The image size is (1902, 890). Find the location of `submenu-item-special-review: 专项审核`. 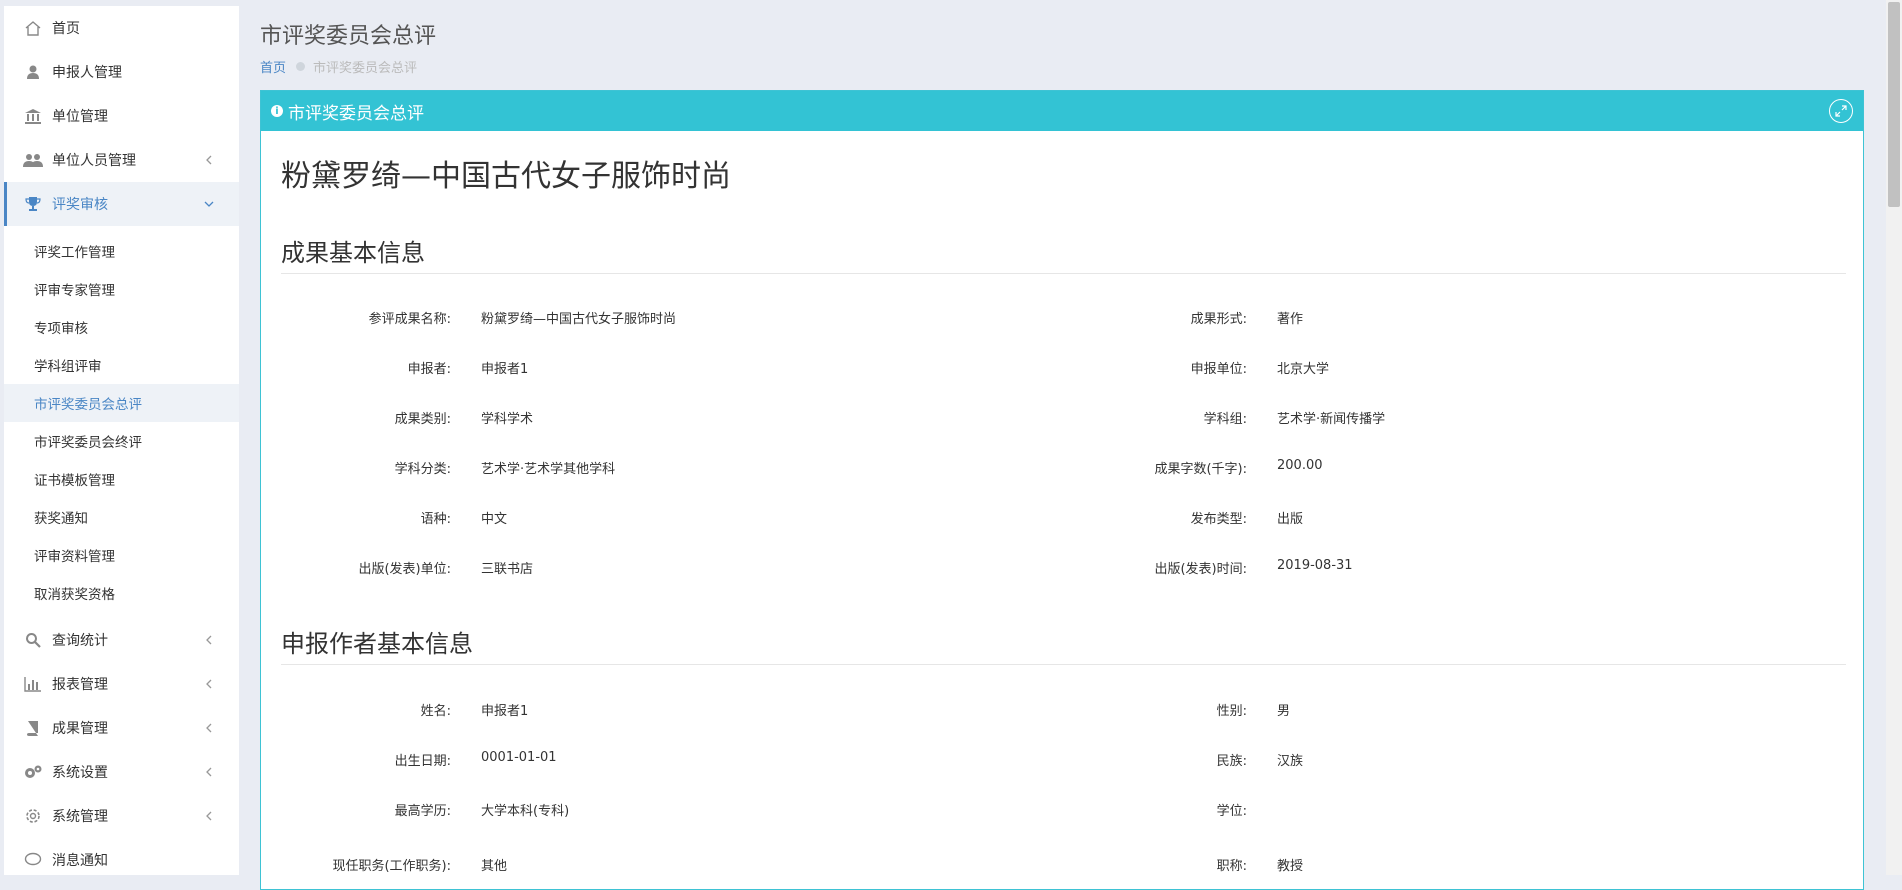

submenu-item-special-review: 专项审核 is located at coordinates (121, 327).